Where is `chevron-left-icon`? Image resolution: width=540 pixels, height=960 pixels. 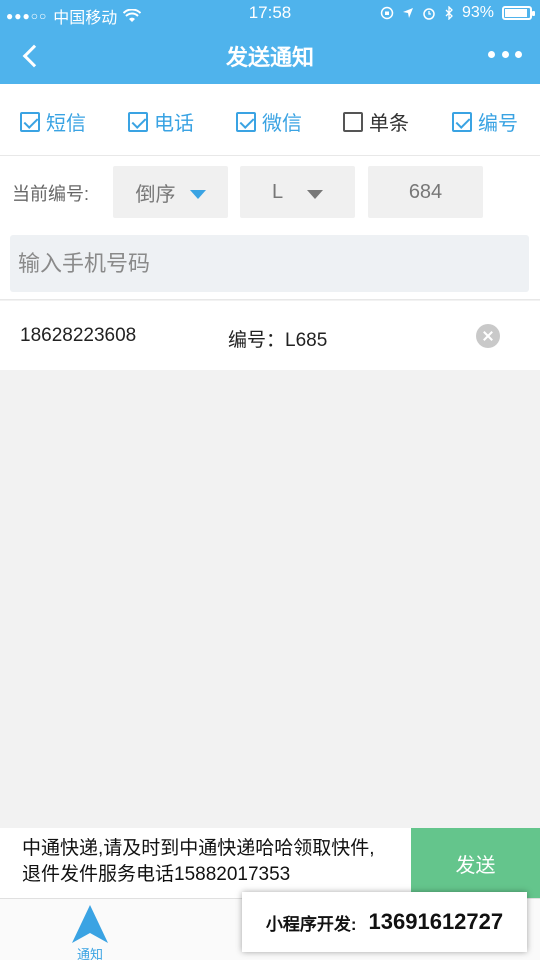 chevron-left-icon is located at coordinates (34, 56).